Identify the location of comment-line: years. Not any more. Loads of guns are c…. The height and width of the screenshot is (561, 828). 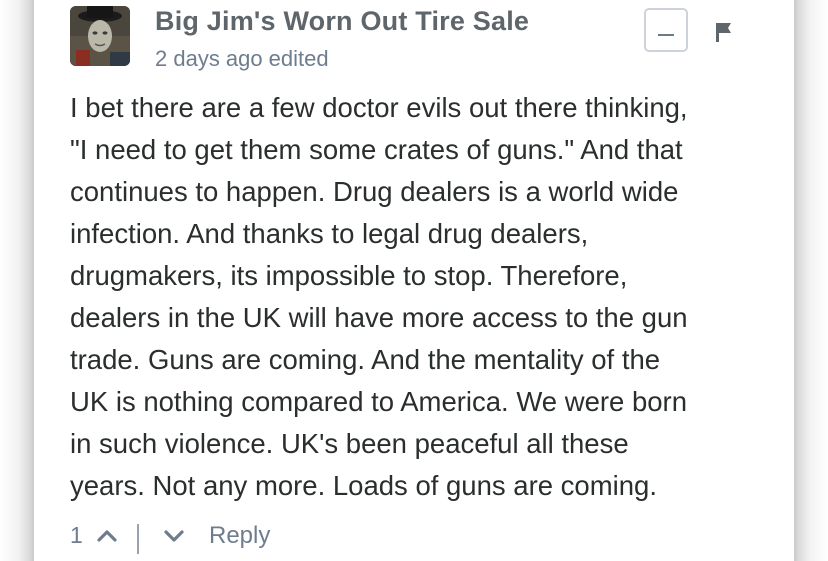
(363, 485).